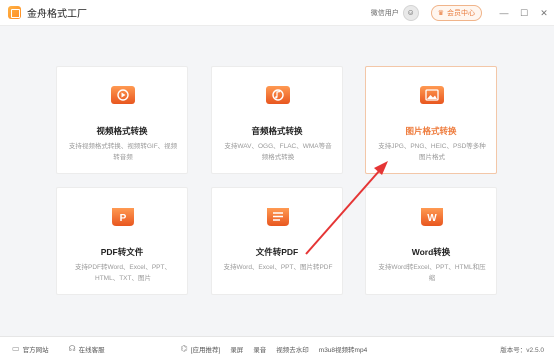  Describe the element at coordinates (184, 348) in the screenshot. I see `tag-icon: ⌬` at that location.